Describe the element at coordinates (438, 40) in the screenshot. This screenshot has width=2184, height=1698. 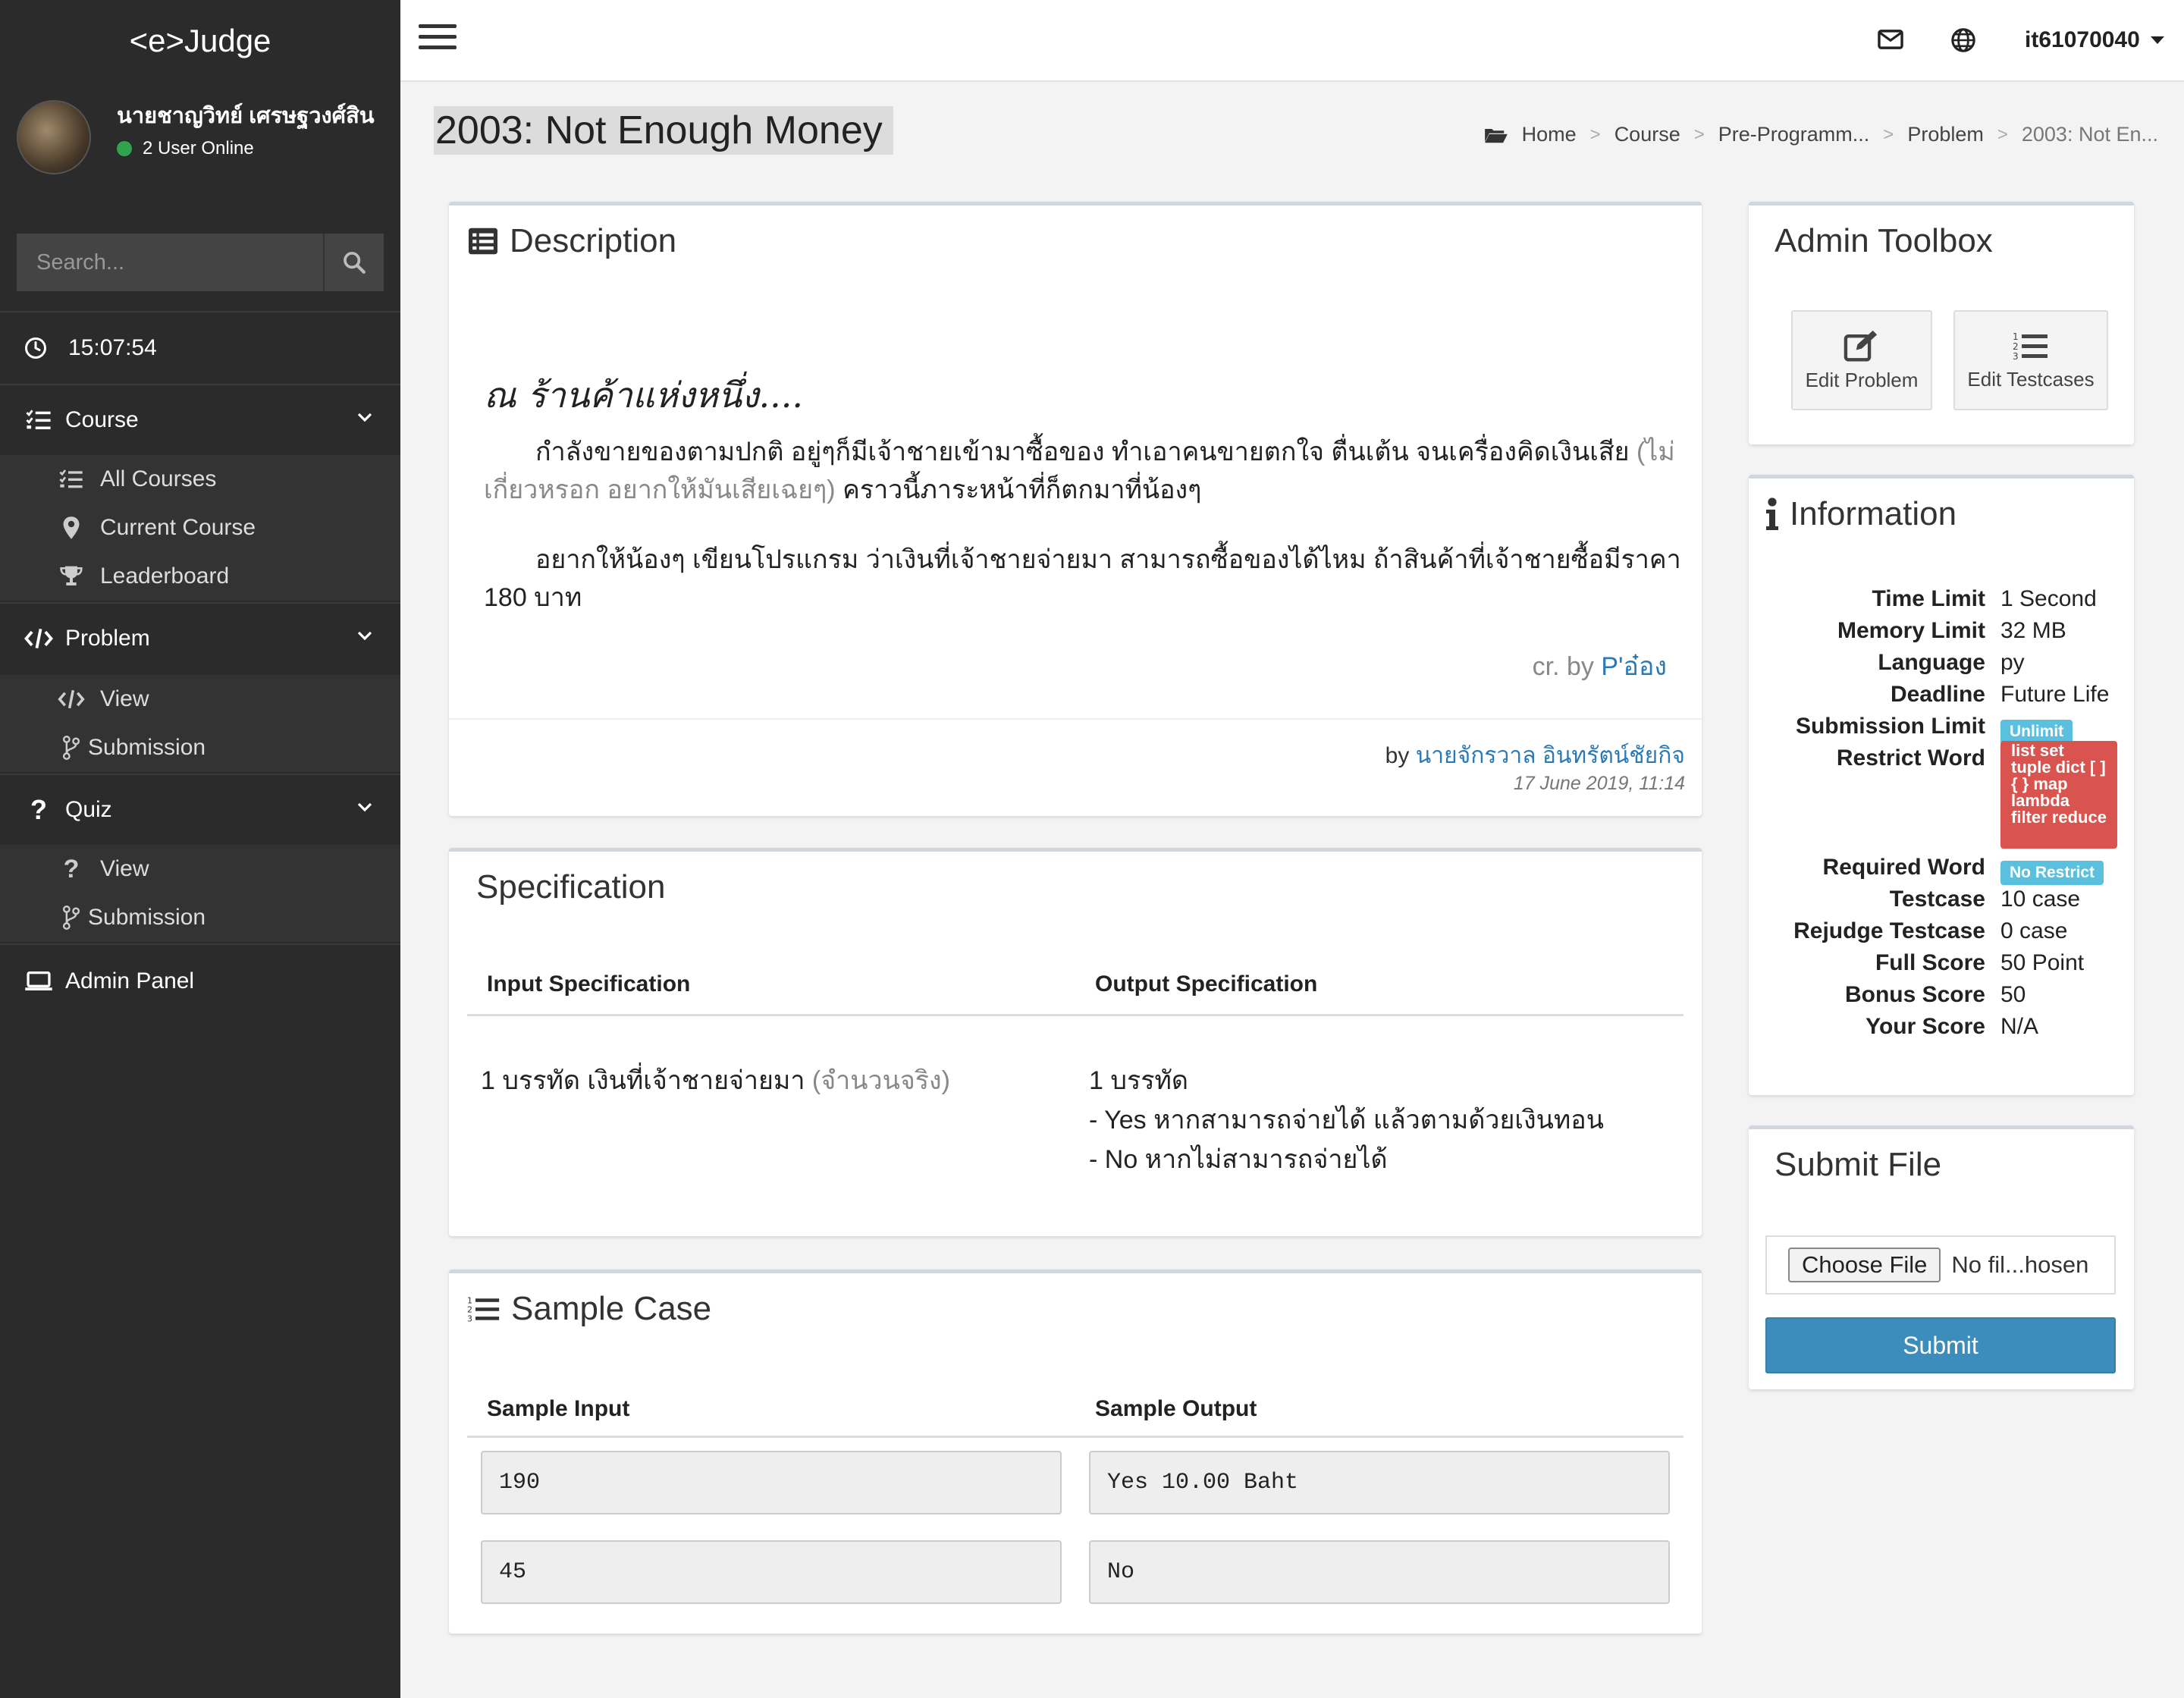
I see `hamburger-menu-icon` at that location.